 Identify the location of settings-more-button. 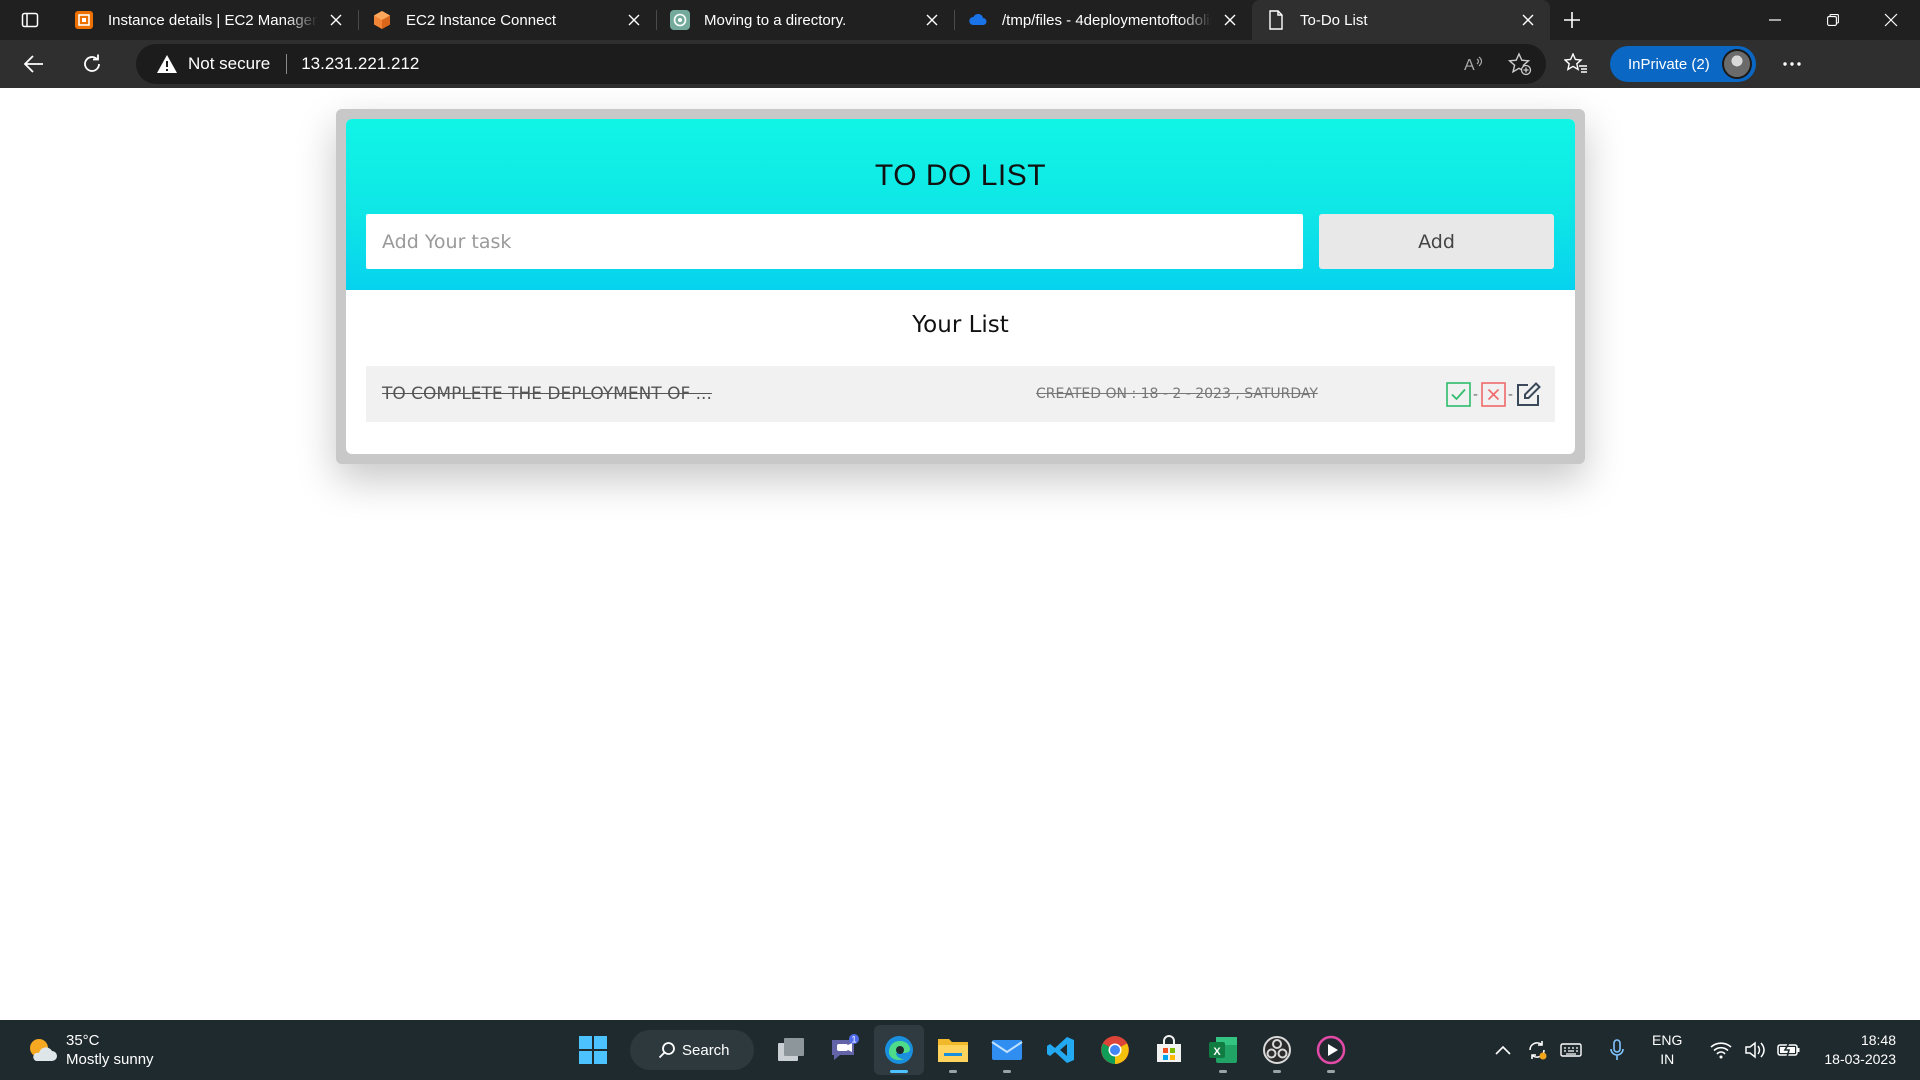
(1792, 64).